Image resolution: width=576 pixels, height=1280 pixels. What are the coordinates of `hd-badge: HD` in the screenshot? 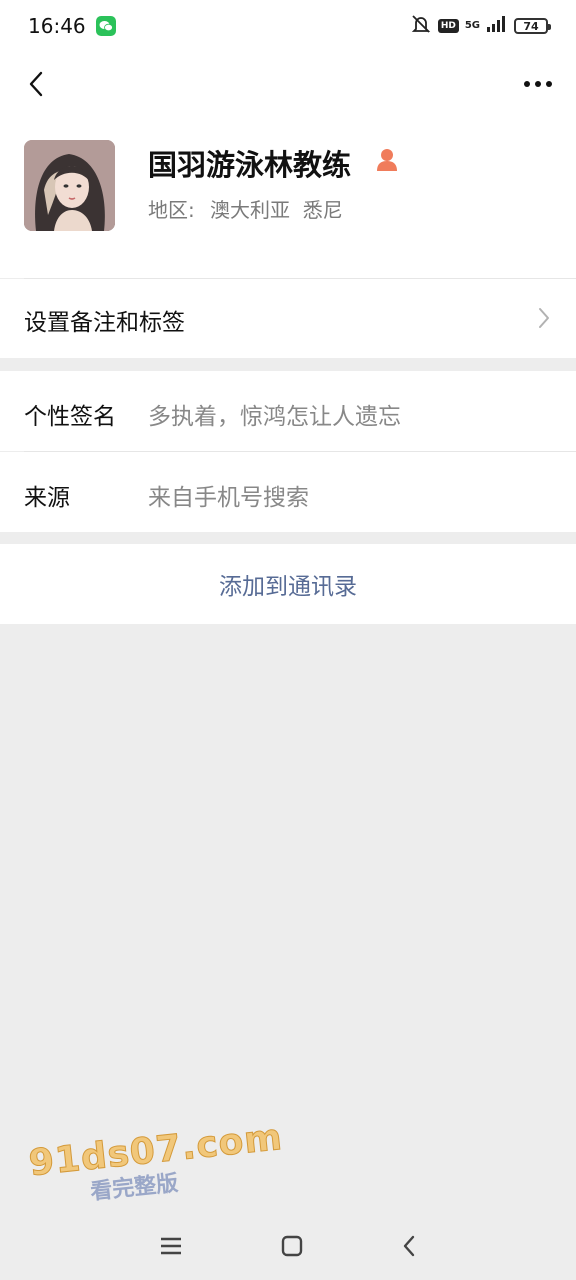 It's located at (448, 26).